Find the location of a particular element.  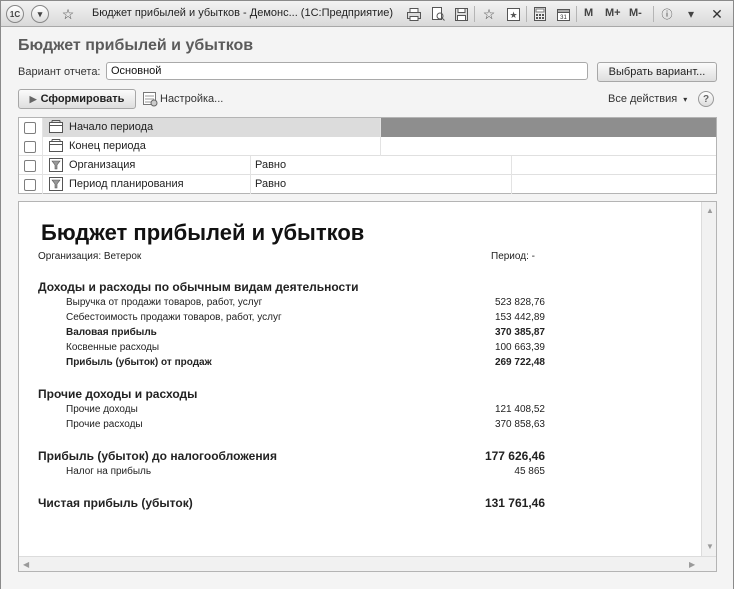

settings-name-cell: Начало периода is located at coordinates (212, 127).